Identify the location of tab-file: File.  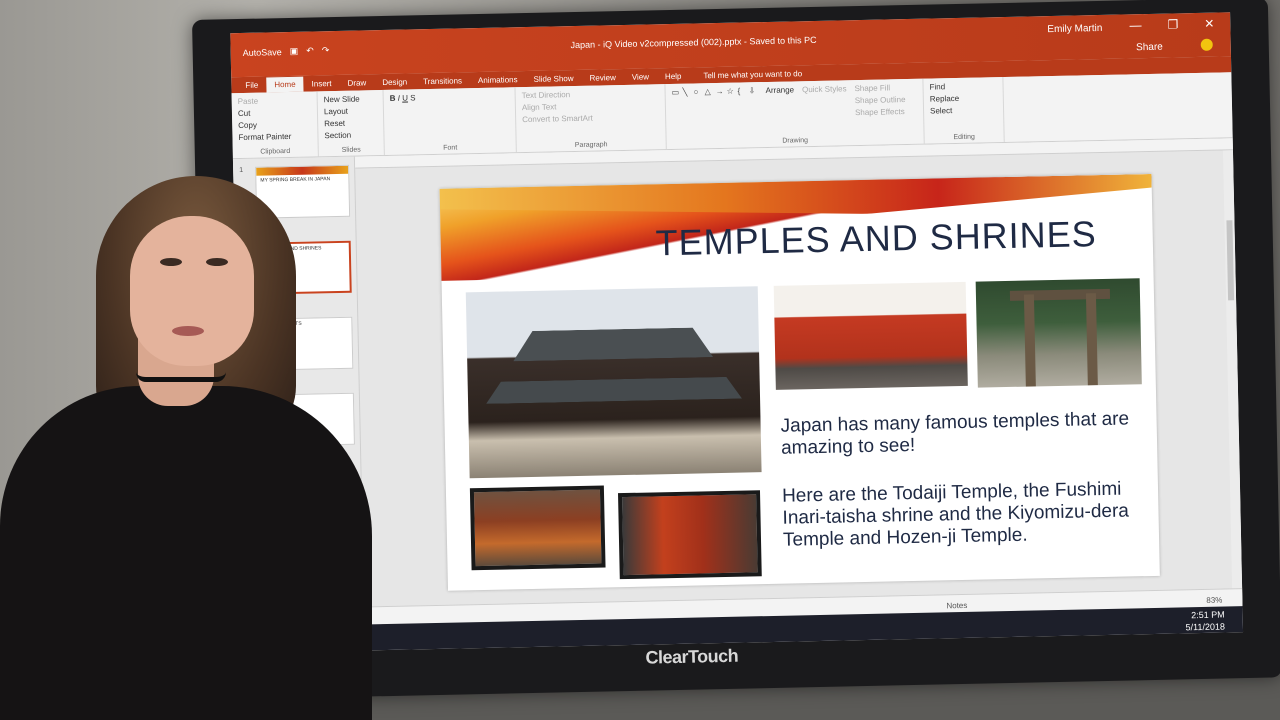
(251, 85).